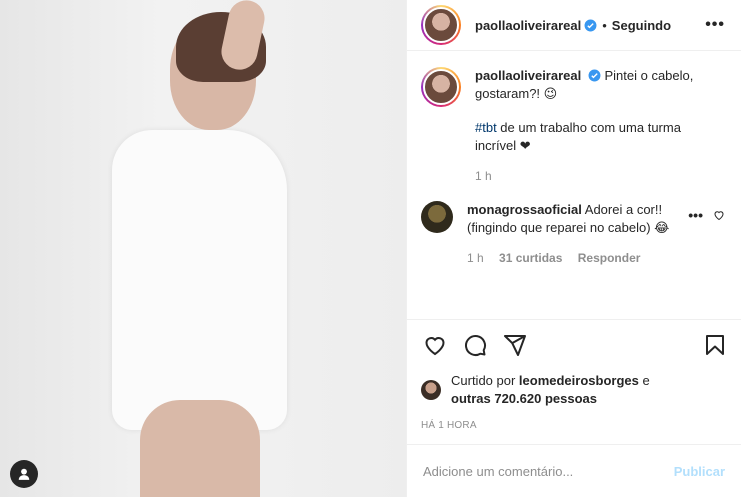 This screenshot has width=741, height=497. What do you see at coordinates (435, 345) in the screenshot?
I see `heart-icon` at bounding box center [435, 345].